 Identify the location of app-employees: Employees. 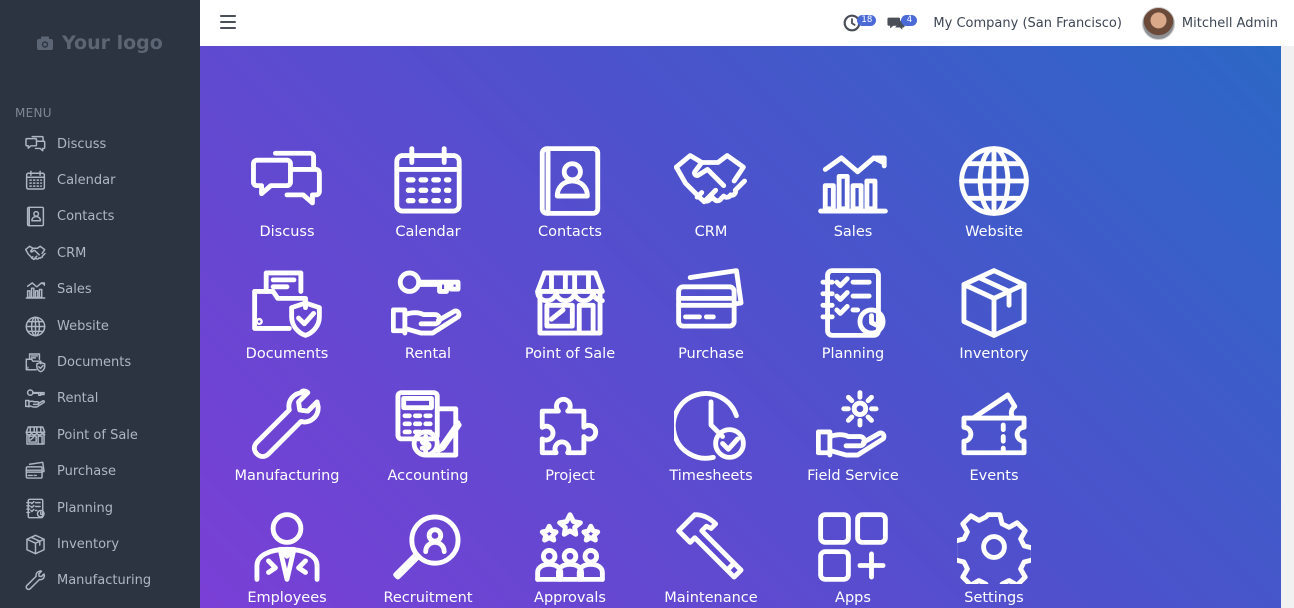
(287, 559).